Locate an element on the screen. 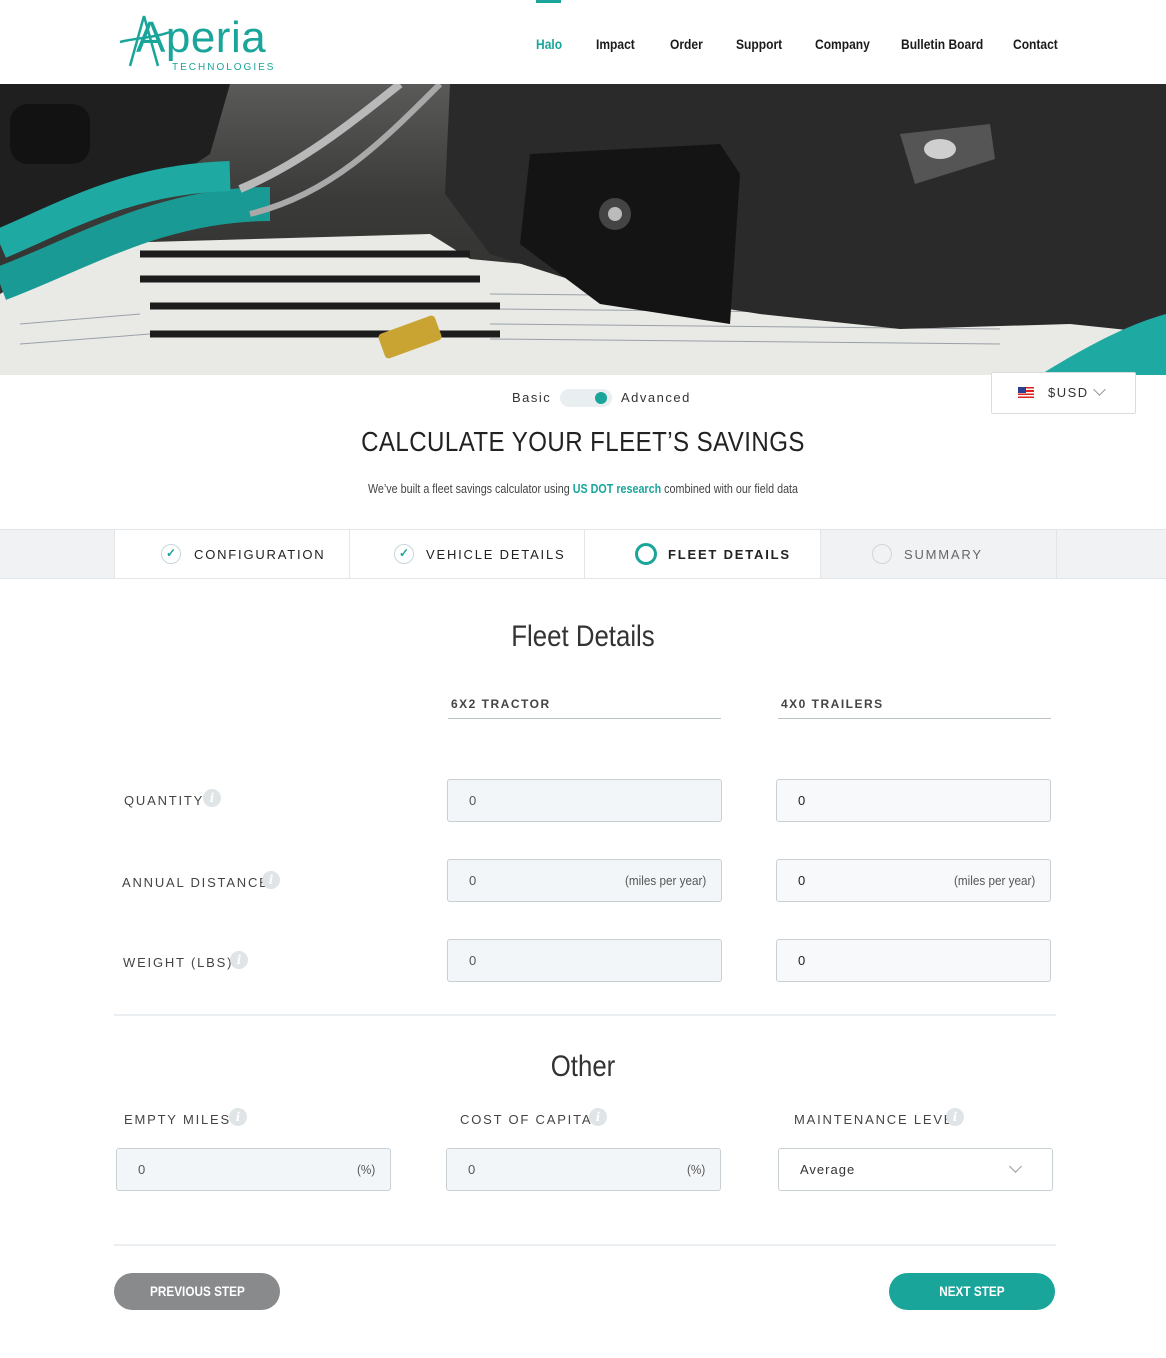 The width and height of the screenshot is (1166, 1358). maintenance-level-select: Average is located at coordinates (915, 1169).